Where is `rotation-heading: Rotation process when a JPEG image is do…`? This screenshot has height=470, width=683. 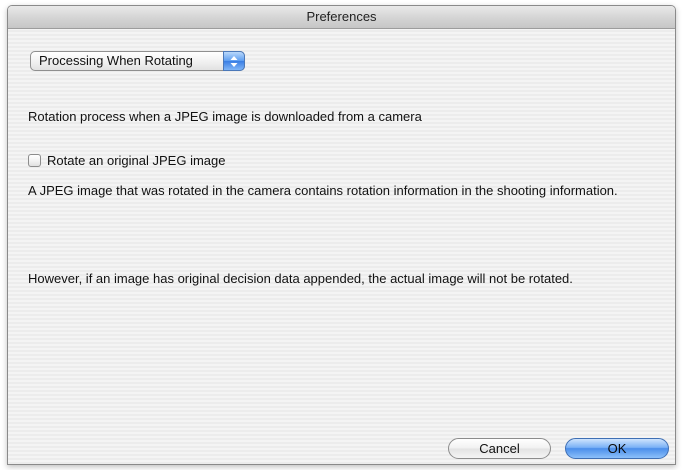
rotation-heading: Rotation process when a JPEG image is do… is located at coordinates (225, 116).